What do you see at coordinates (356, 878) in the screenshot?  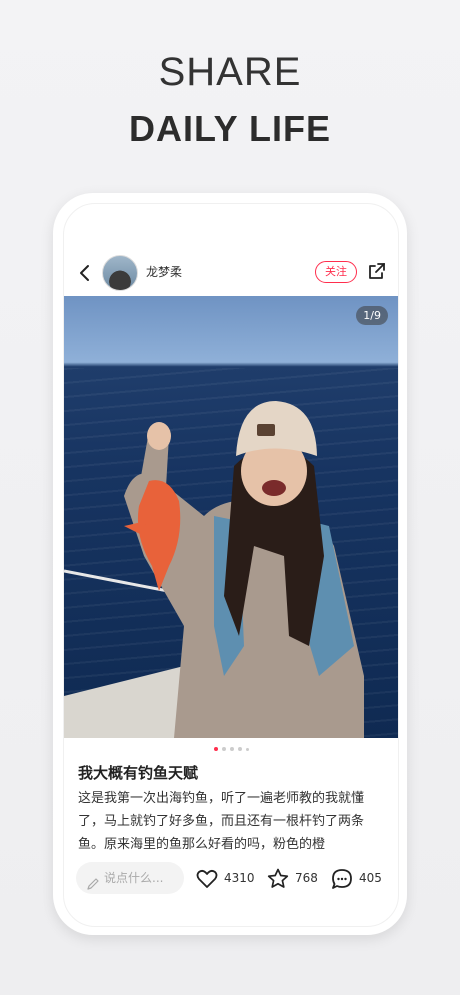 I see `comment-button: 405` at bounding box center [356, 878].